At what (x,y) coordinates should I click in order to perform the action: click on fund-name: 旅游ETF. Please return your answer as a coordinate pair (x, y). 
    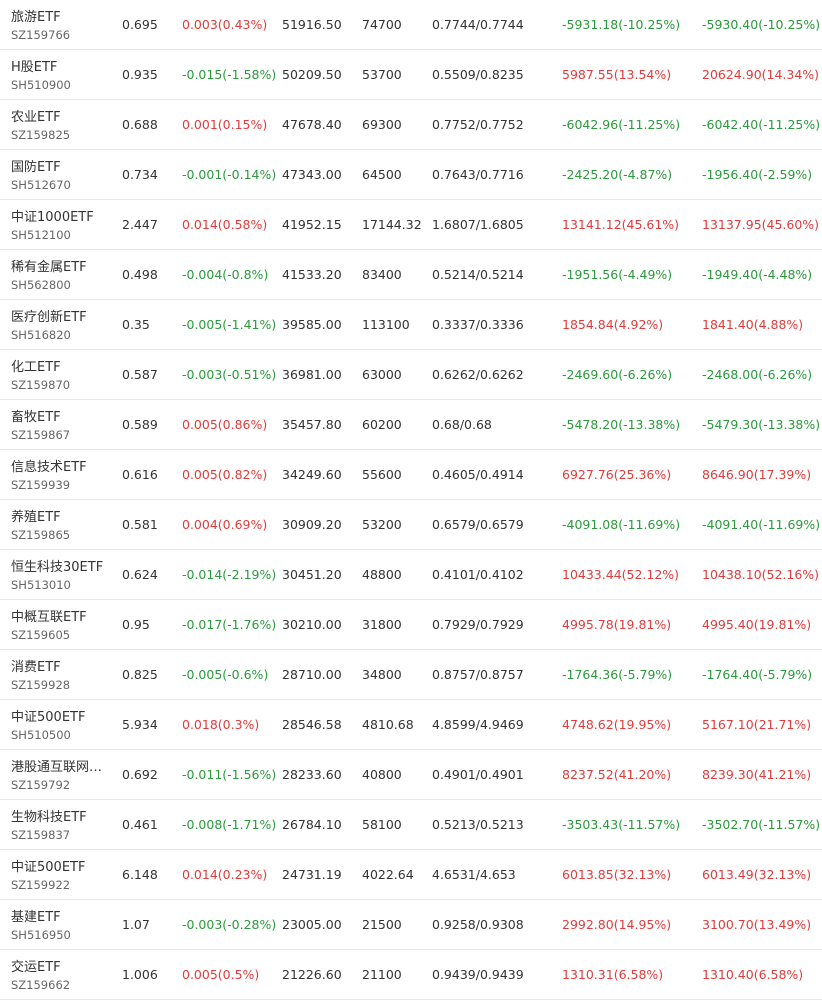
    Looking at the image, I should click on (36, 15).